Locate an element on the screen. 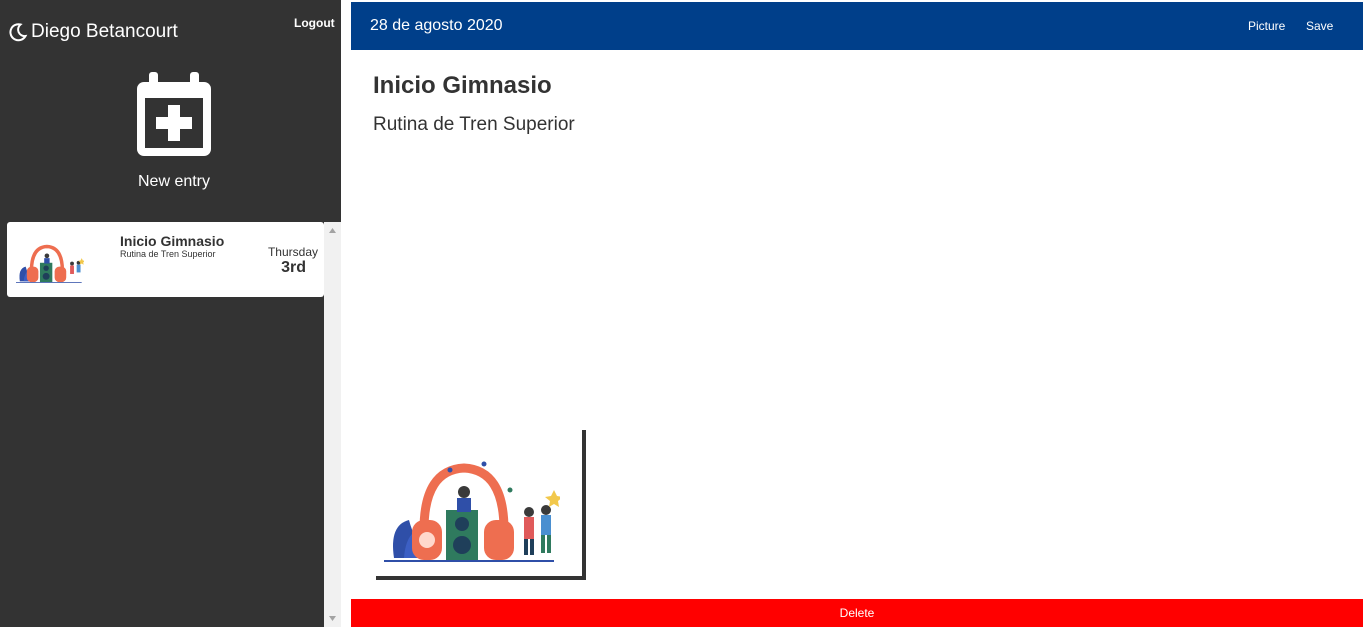  moon-icon is located at coordinates (18, 32).